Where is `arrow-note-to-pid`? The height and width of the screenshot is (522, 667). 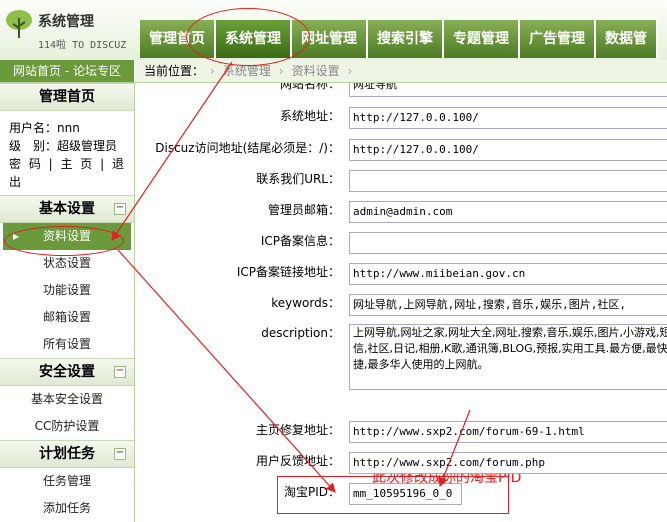 arrow-note-to-pid is located at coordinates (454, 448).